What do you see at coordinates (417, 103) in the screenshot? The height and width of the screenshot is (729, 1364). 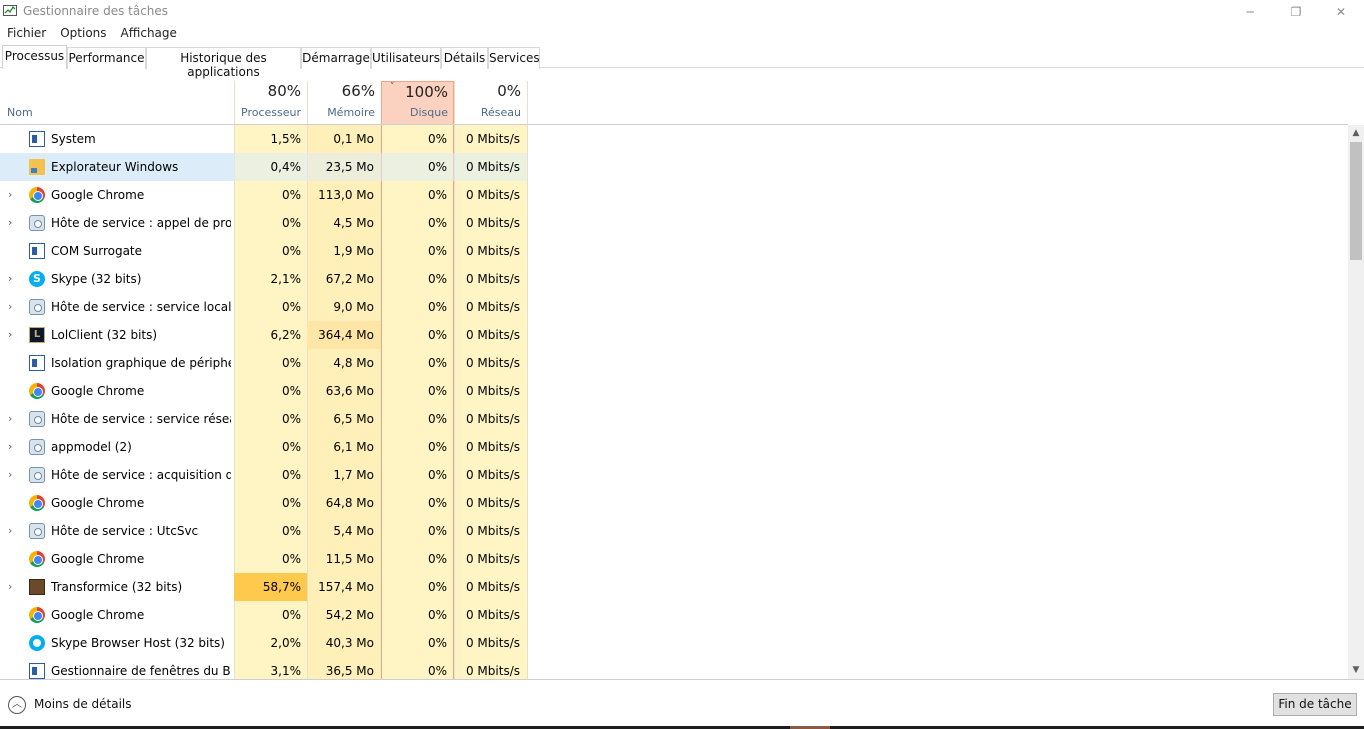 I see `column-header-disk: ˅ 100% Disque` at bounding box center [417, 103].